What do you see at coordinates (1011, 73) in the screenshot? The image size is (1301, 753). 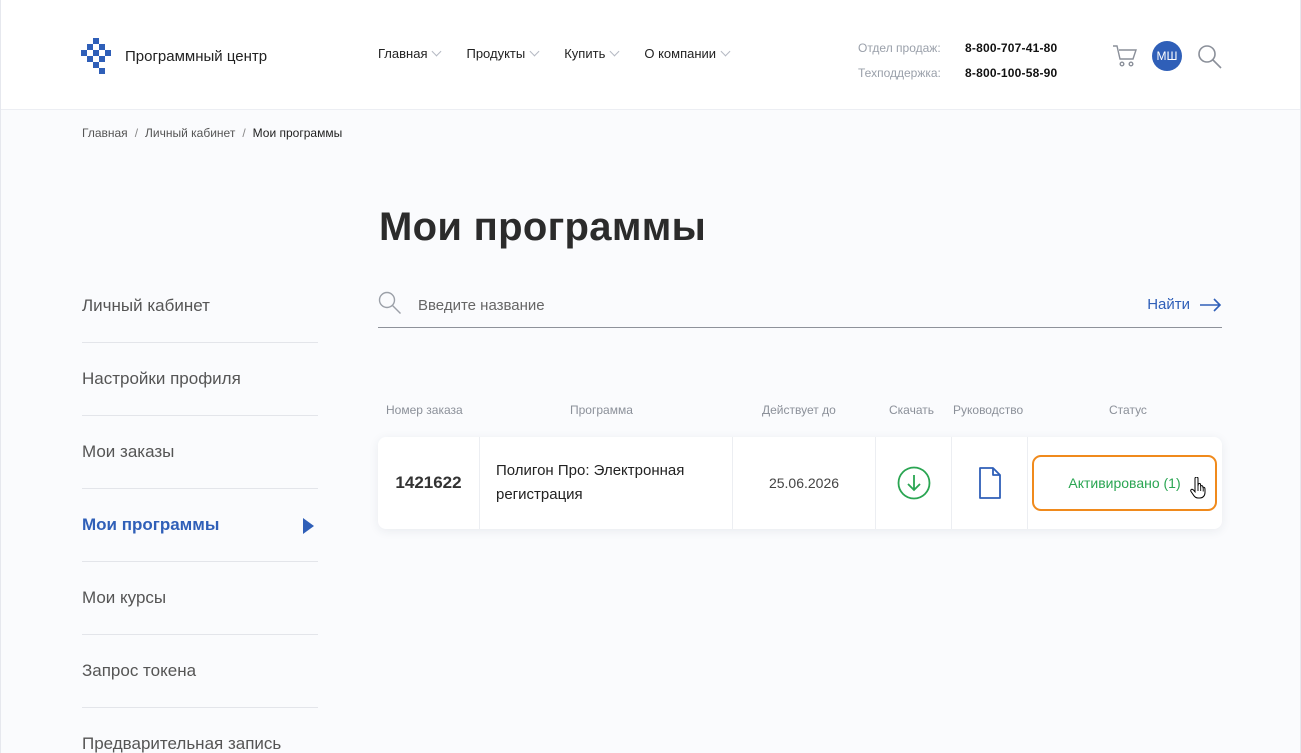 I see `support-phone: 8-800-100-58-90` at bounding box center [1011, 73].